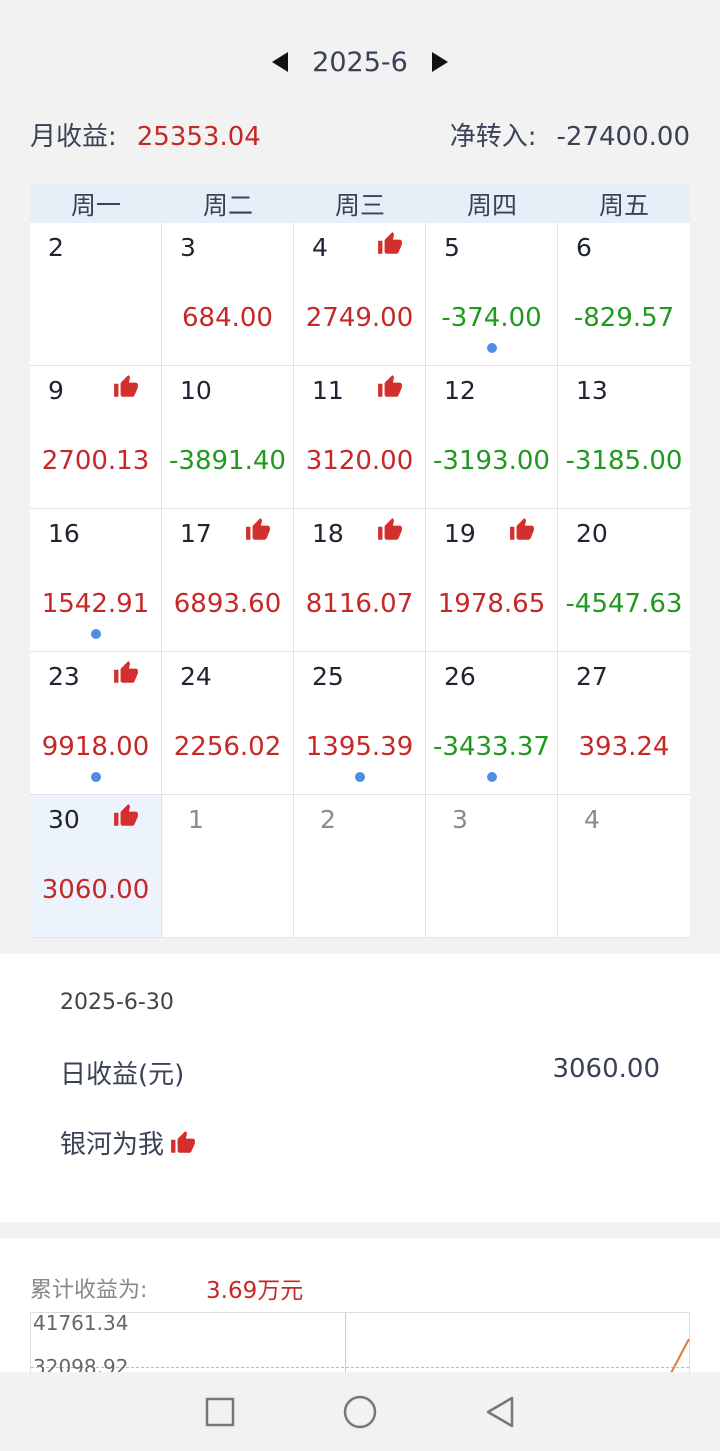 The width and height of the screenshot is (720, 1451). Describe the element at coordinates (491, 604) in the screenshot. I see `day-income-value: 1978.65` at that location.